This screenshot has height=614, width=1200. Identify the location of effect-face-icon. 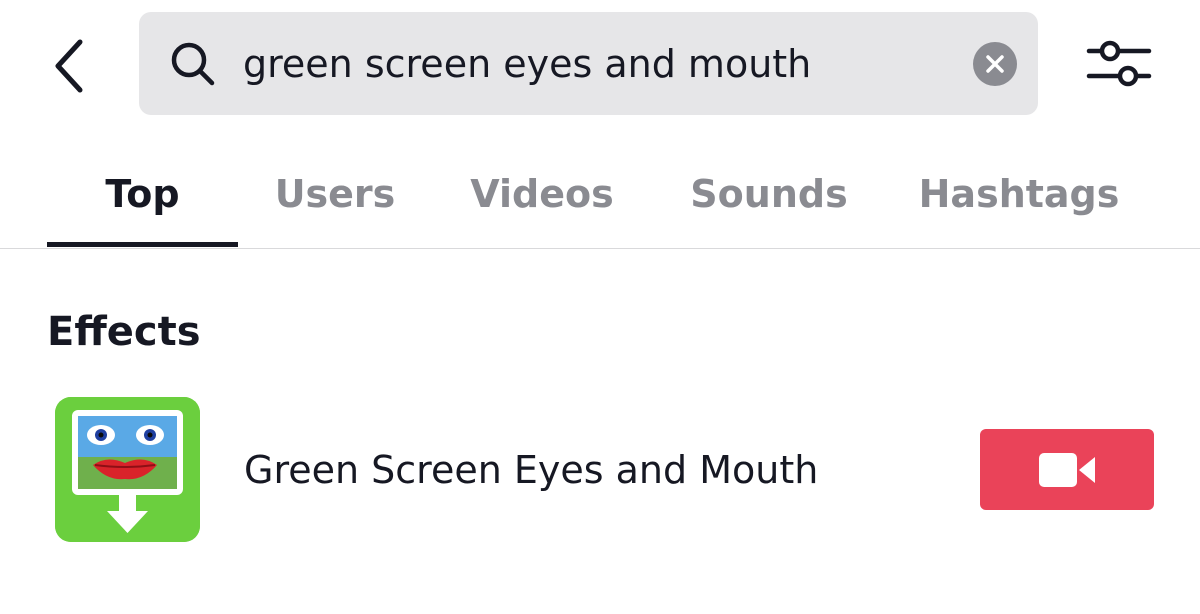
(127, 469).